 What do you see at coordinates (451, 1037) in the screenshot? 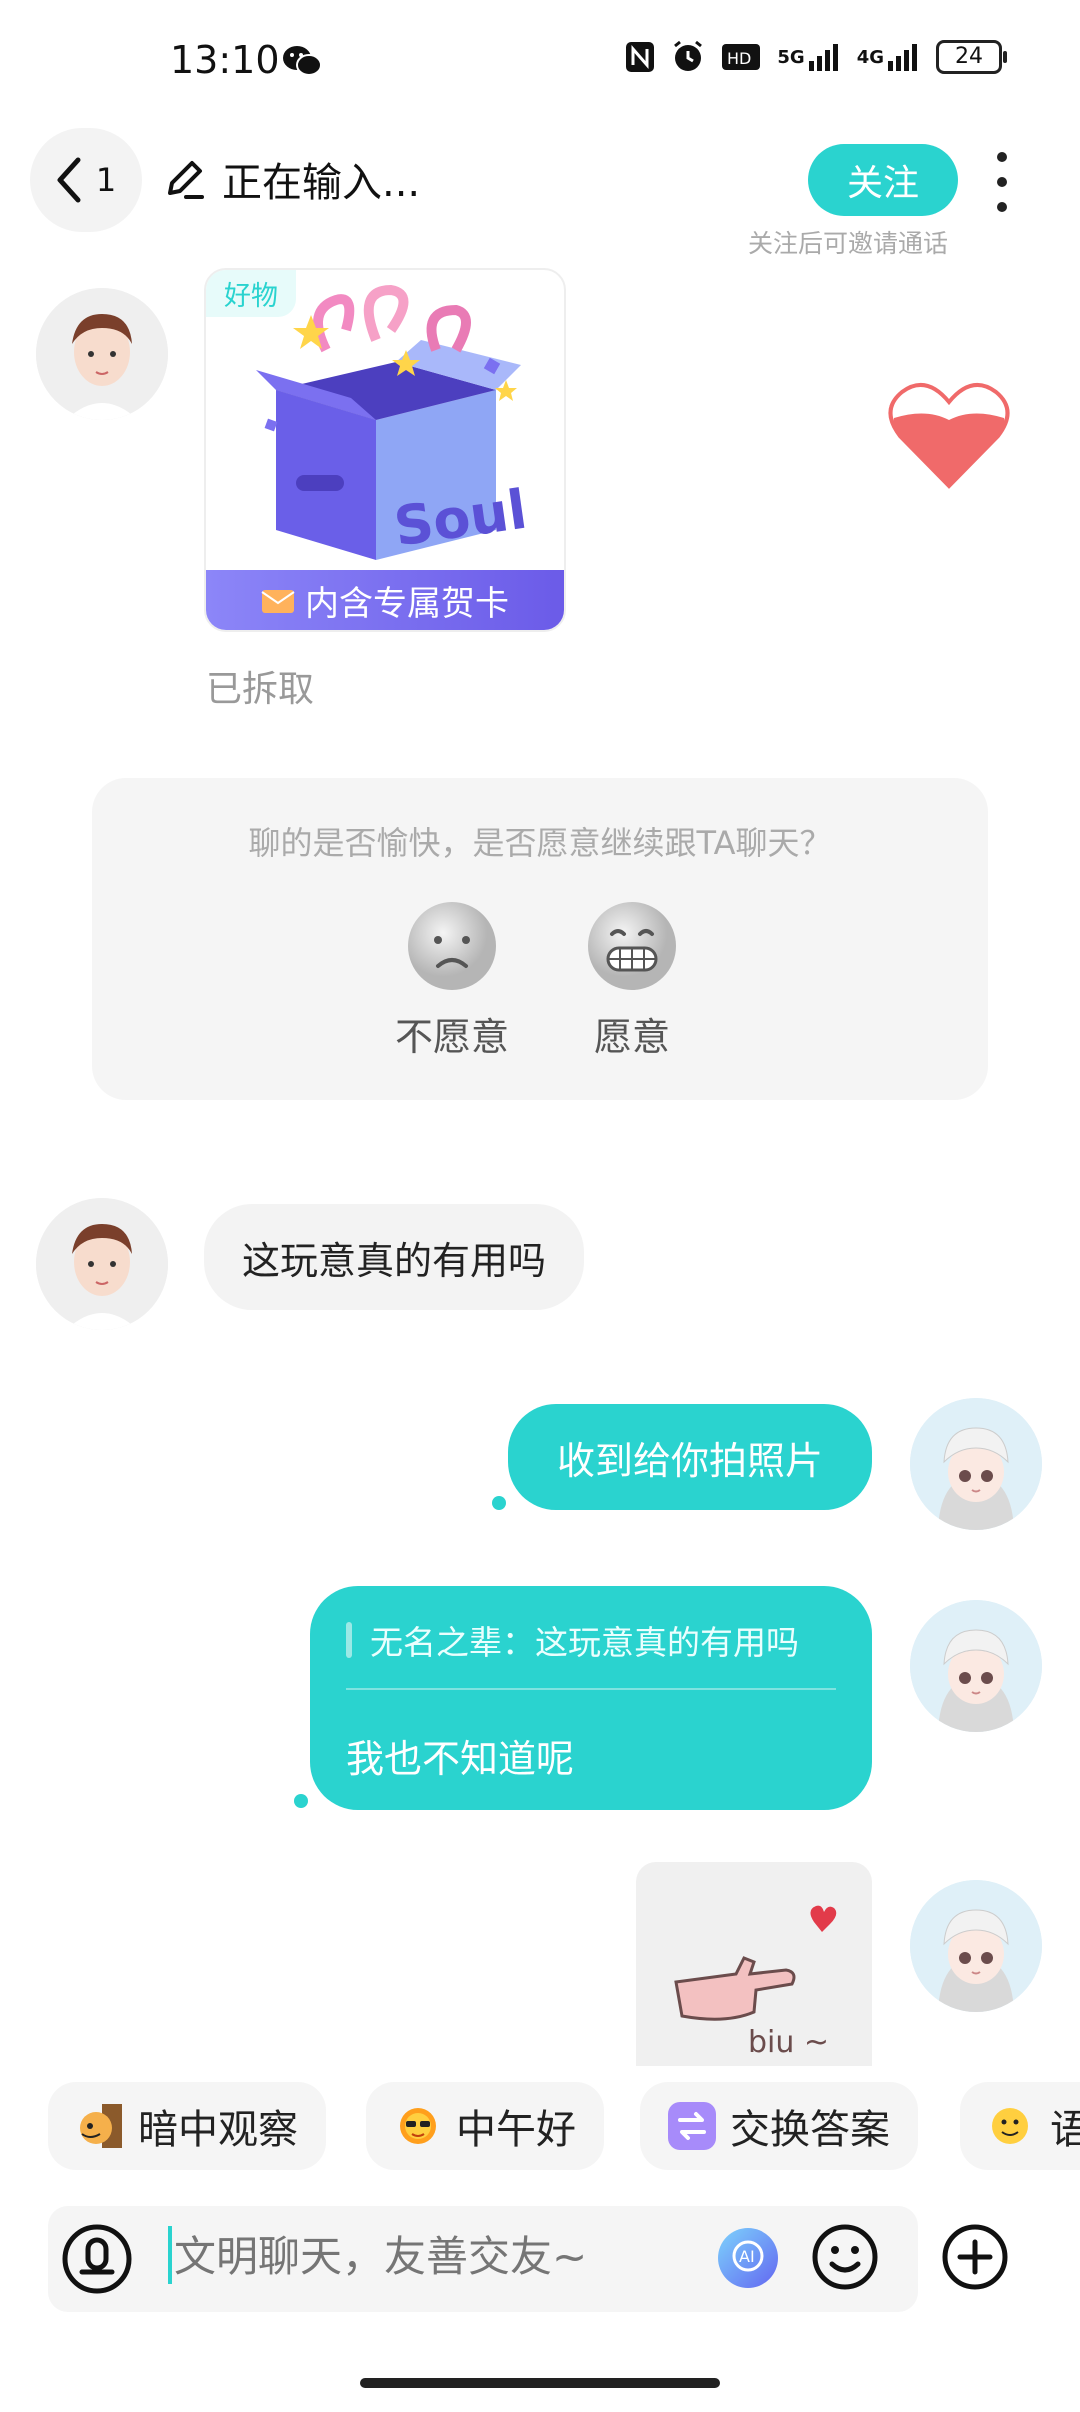
I see `unwilling-label: 不愿意` at bounding box center [451, 1037].